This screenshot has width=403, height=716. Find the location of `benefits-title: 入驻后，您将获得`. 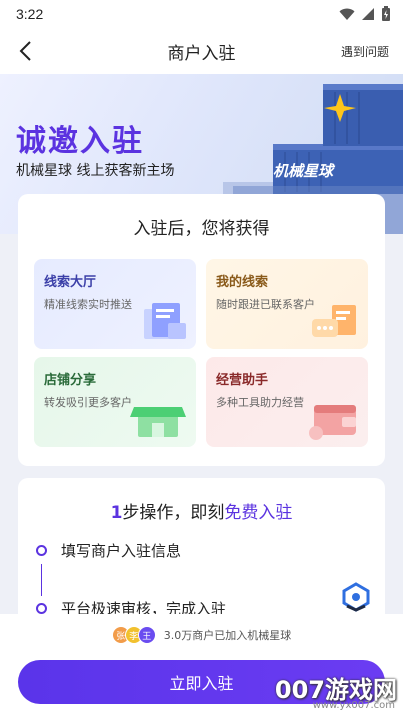

benefits-title: 入驻后，您将获得 is located at coordinates (201, 229).